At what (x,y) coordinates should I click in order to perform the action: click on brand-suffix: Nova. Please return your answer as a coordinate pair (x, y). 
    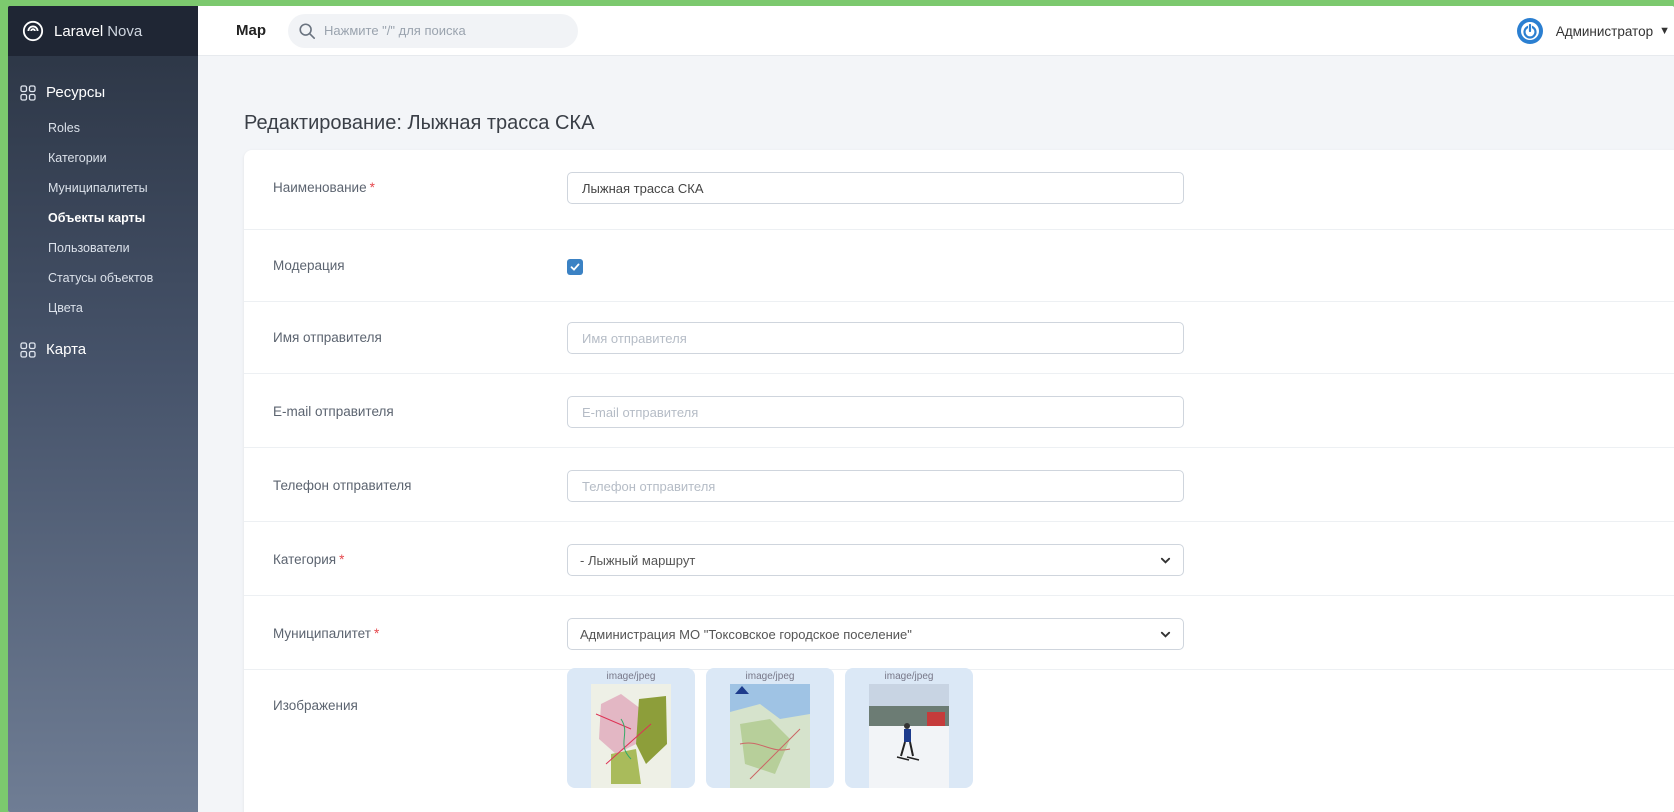
    Looking at the image, I should click on (125, 31).